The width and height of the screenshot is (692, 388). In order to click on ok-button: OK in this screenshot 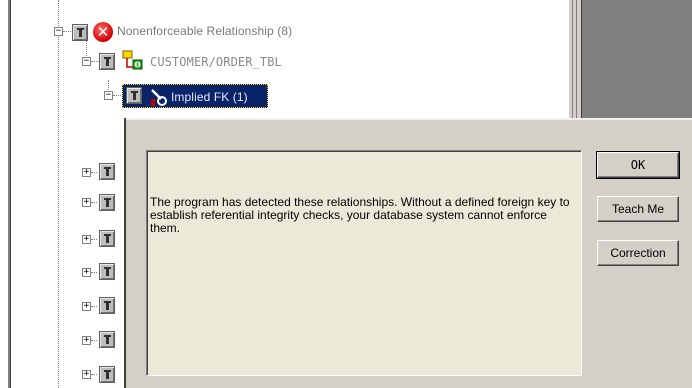, I will do `click(638, 165)`.